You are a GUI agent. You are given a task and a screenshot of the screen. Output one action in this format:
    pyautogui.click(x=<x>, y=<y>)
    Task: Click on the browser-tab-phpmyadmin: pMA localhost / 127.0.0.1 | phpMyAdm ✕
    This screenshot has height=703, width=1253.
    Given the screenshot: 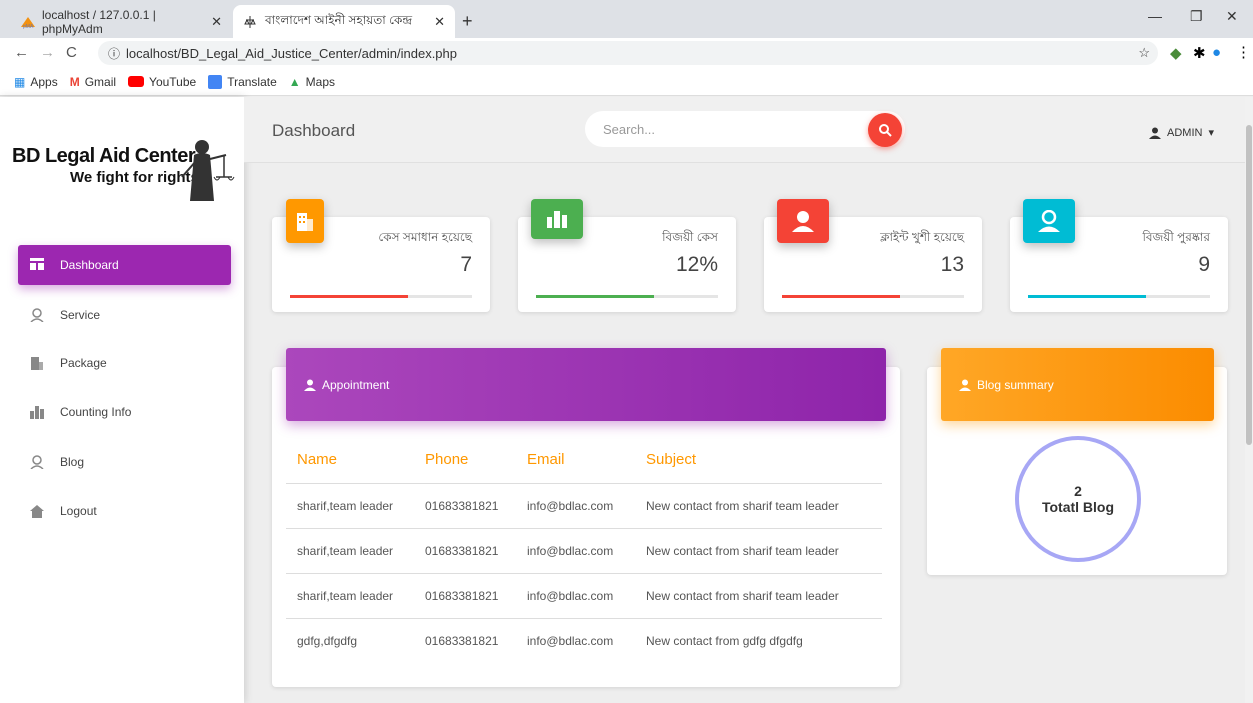 What is the action you would take?
    pyautogui.click(x=121, y=21)
    